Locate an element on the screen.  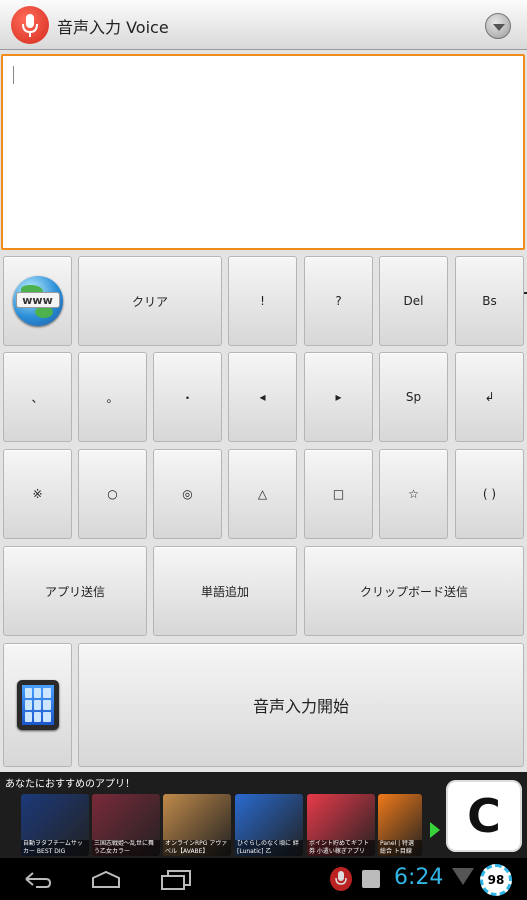
recent-apps-icon is located at coordinates (176, 881).